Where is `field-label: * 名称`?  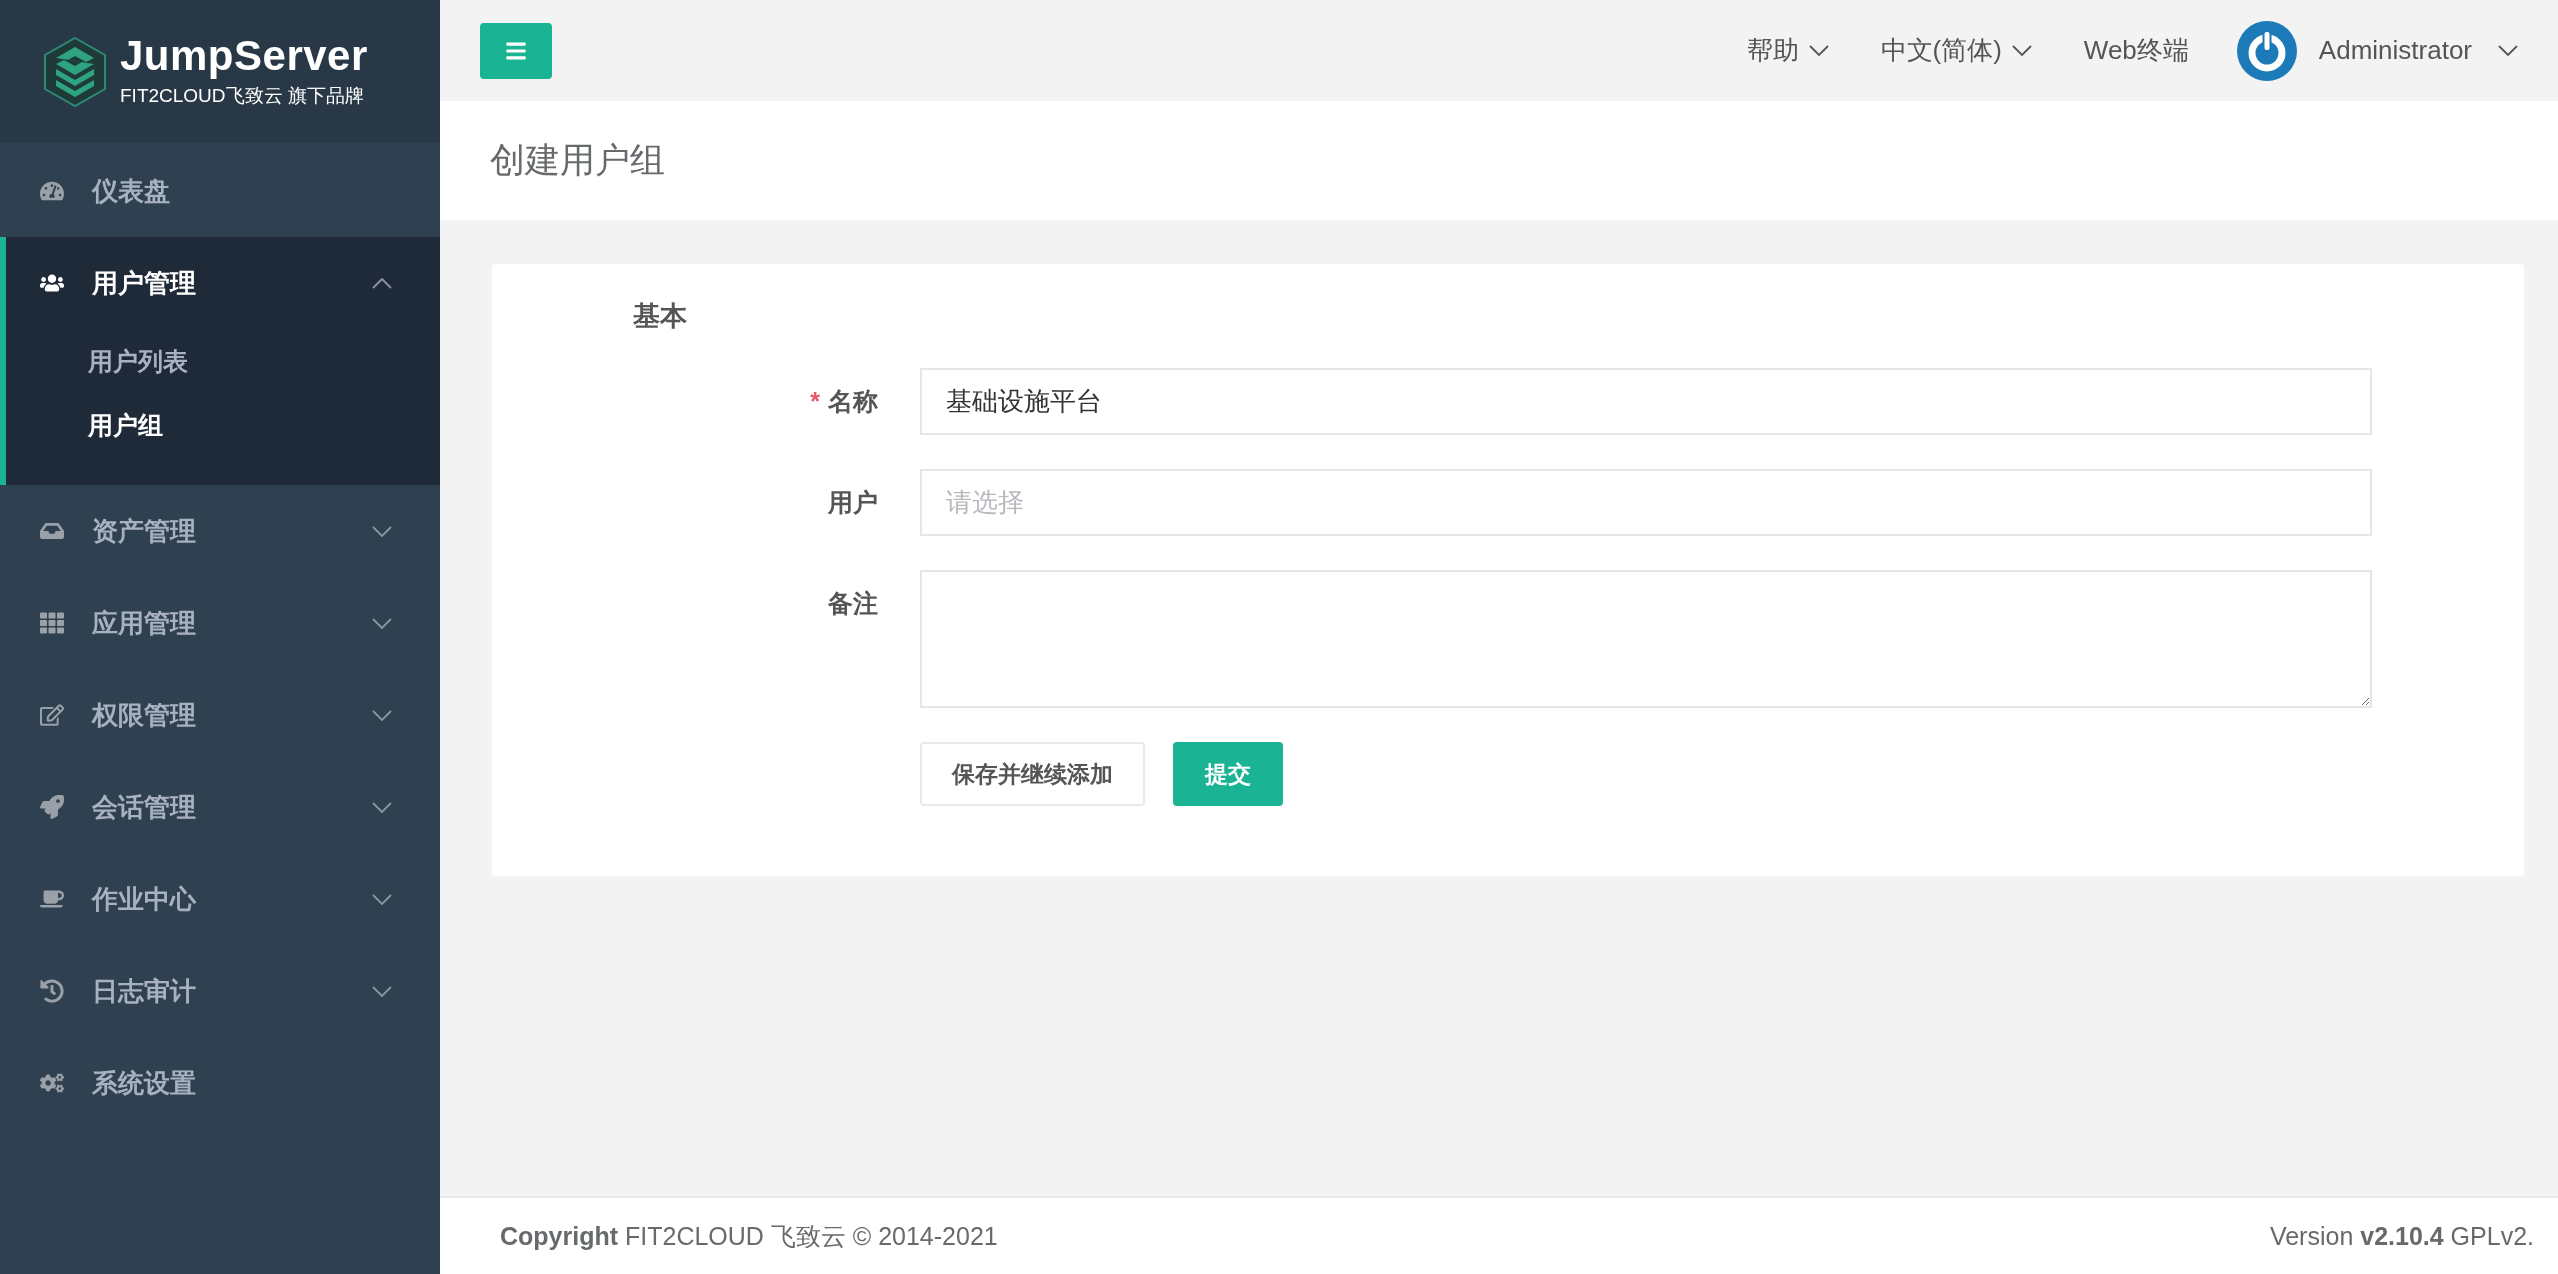 field-label: * 名称 is located at coordinates (844, 401).